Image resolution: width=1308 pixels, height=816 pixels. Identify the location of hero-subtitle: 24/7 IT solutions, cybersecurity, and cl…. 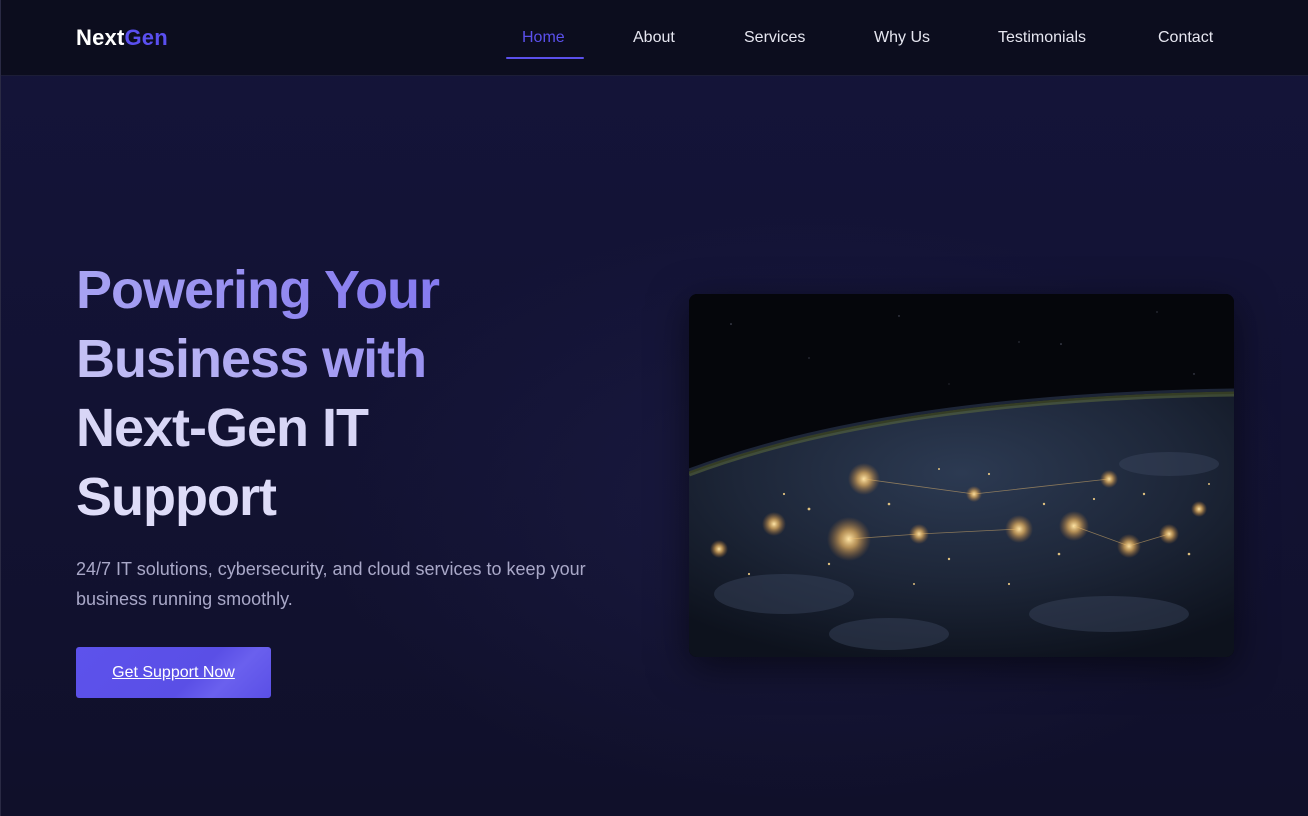
(331, 584).